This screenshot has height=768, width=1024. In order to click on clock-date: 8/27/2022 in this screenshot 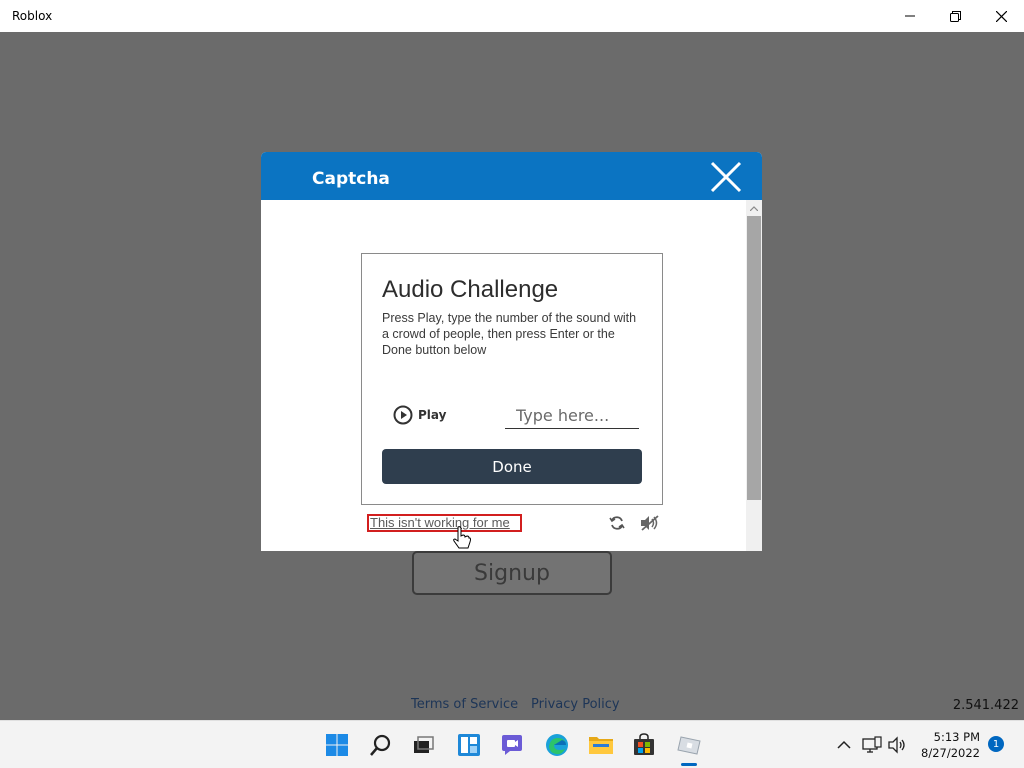, I will do `click(950, 753)`.